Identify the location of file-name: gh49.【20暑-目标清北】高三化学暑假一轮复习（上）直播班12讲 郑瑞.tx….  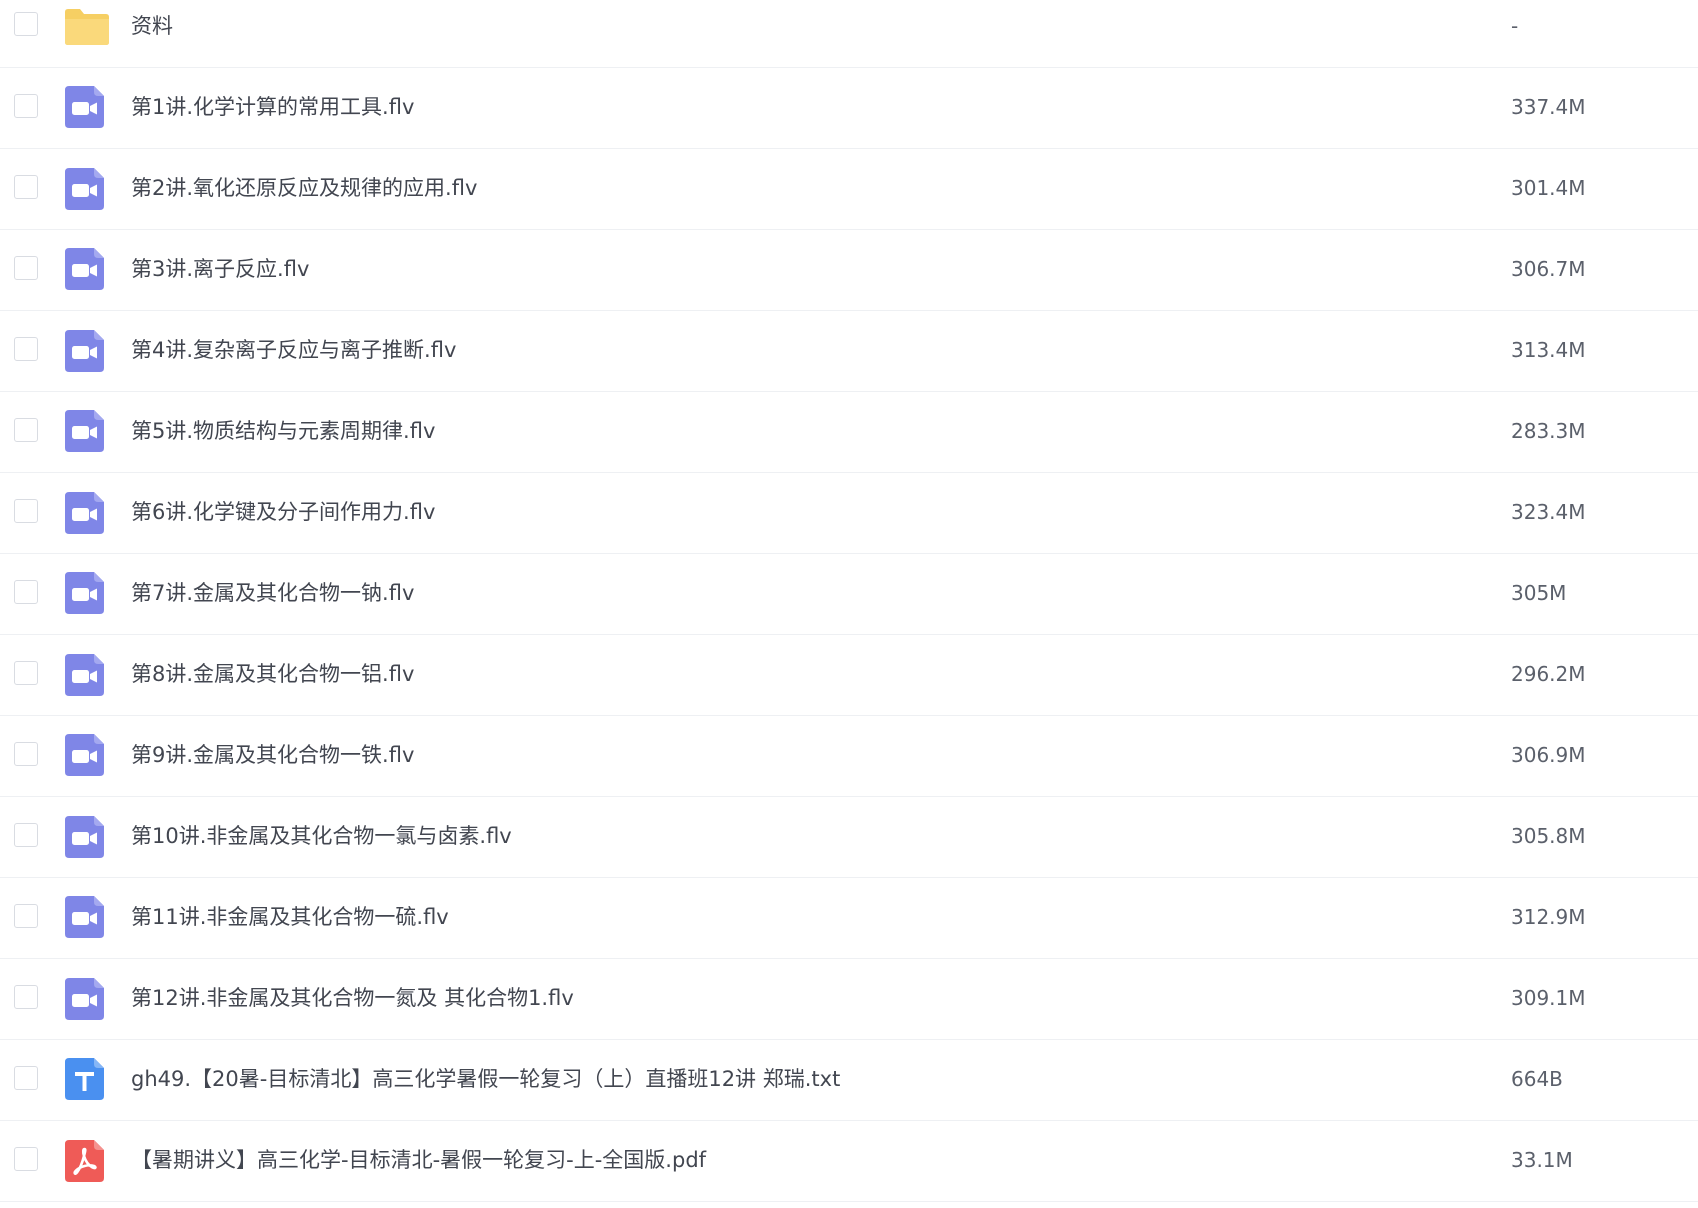
(485, 1079).